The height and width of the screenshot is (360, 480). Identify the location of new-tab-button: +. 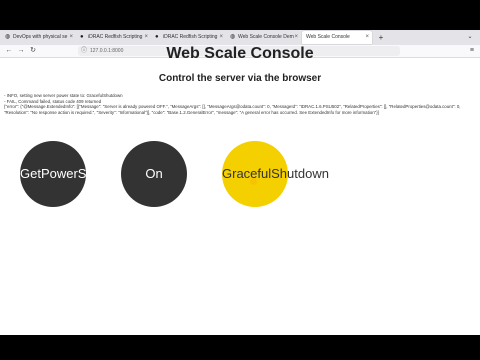
(381, 37).